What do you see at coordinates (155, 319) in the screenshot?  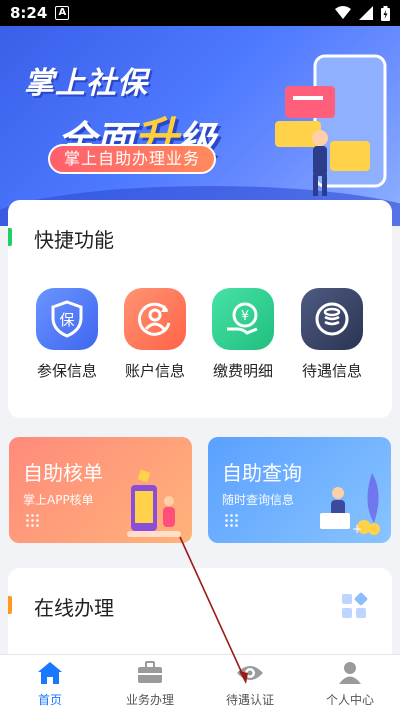 I see `user-refresh-icon` at bounding box center [155, 319].